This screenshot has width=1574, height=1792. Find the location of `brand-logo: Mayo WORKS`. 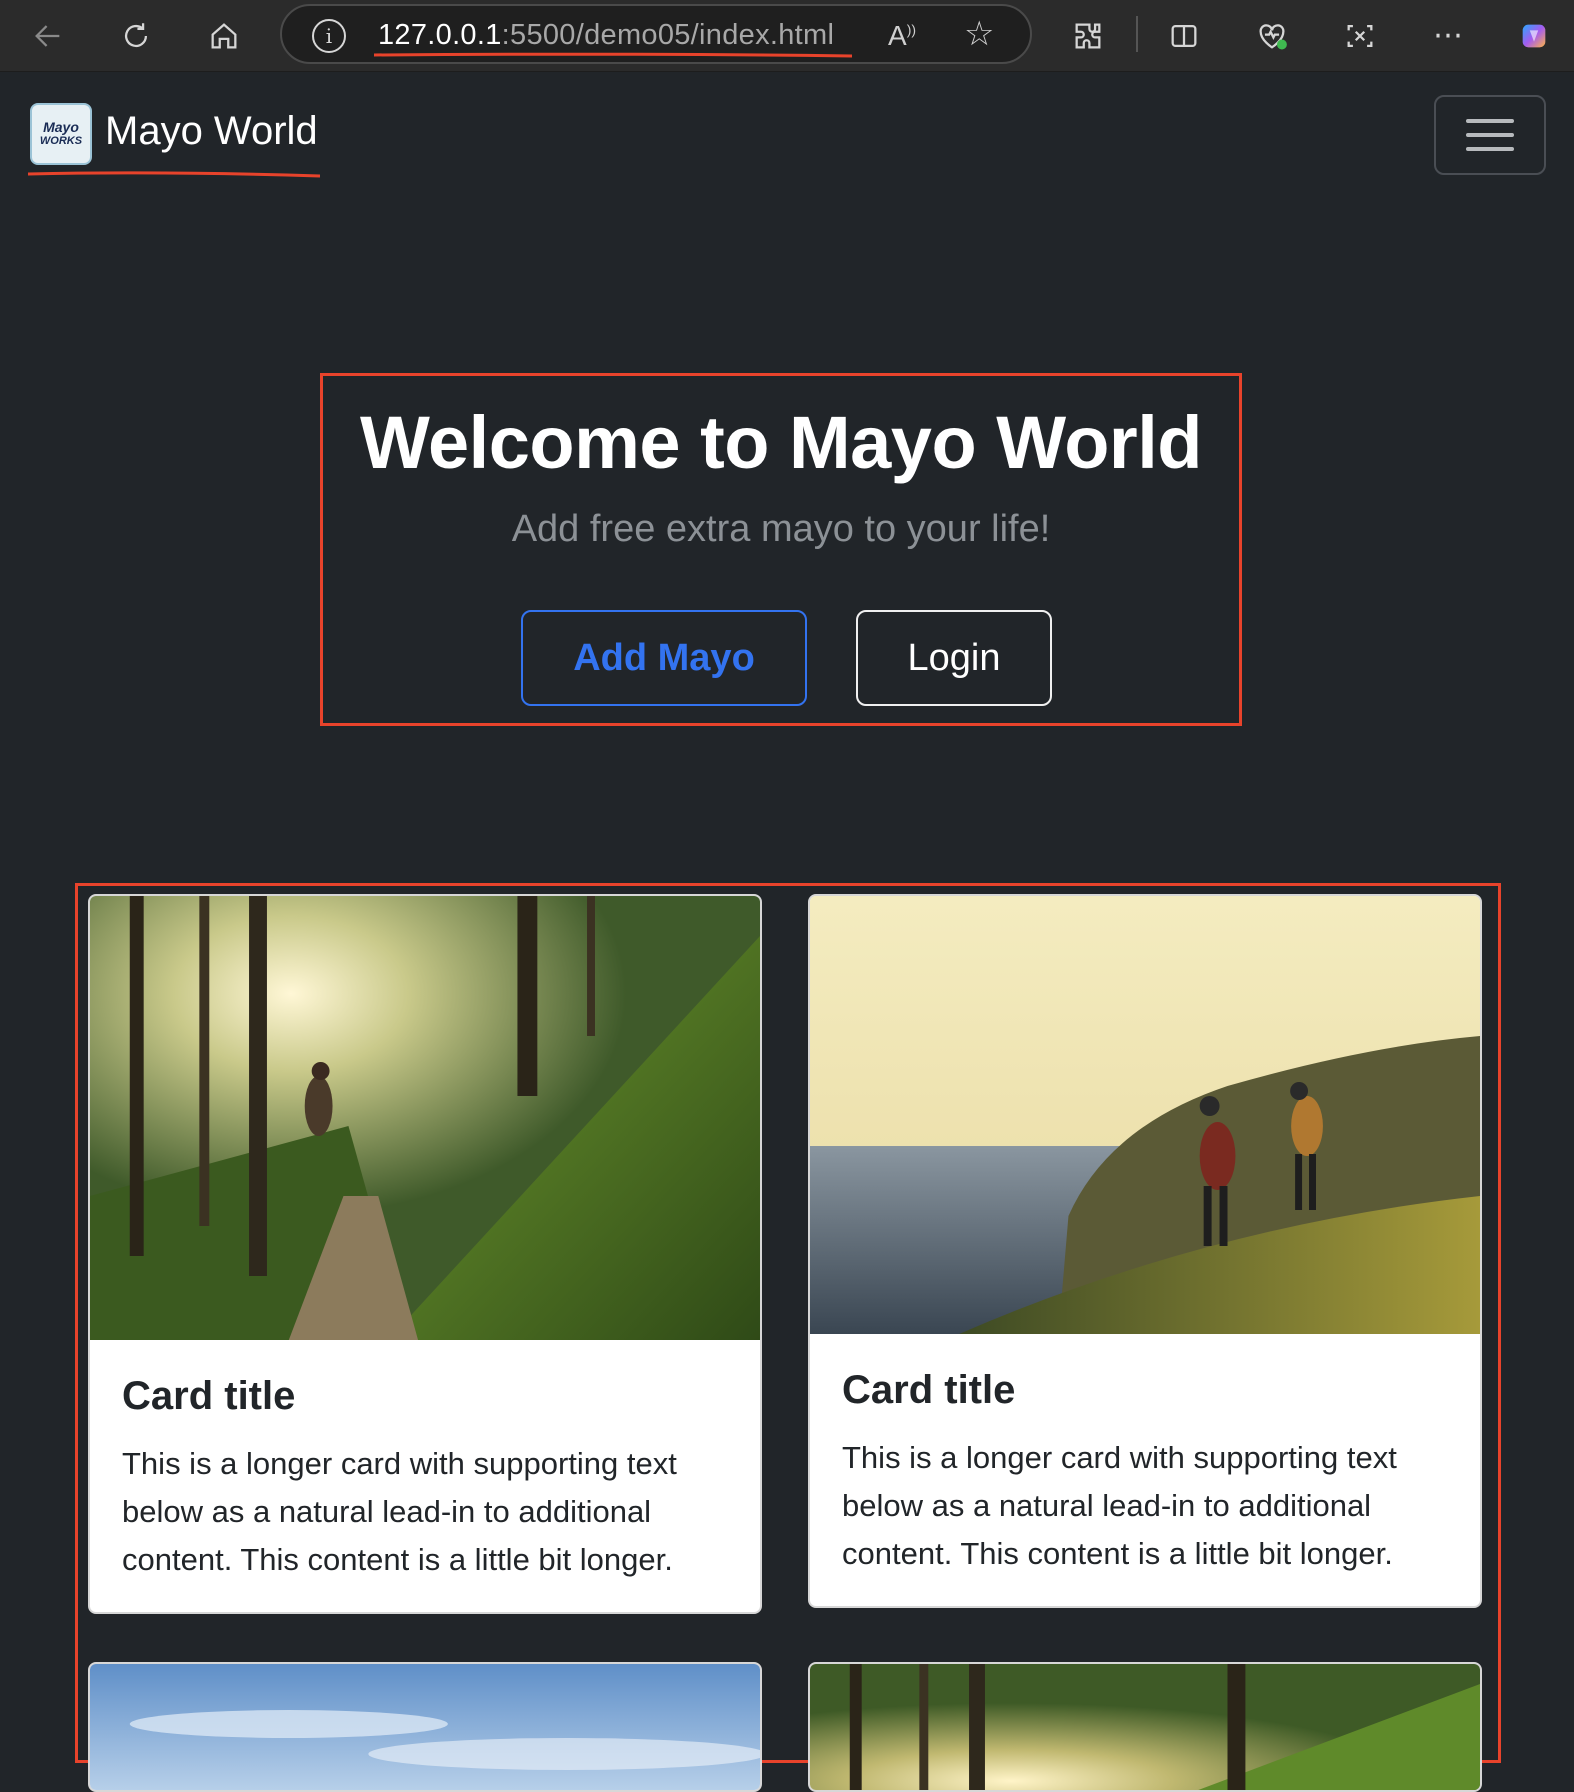

brand-logo: Mayo WORKS is located at coordinates (61, 134).